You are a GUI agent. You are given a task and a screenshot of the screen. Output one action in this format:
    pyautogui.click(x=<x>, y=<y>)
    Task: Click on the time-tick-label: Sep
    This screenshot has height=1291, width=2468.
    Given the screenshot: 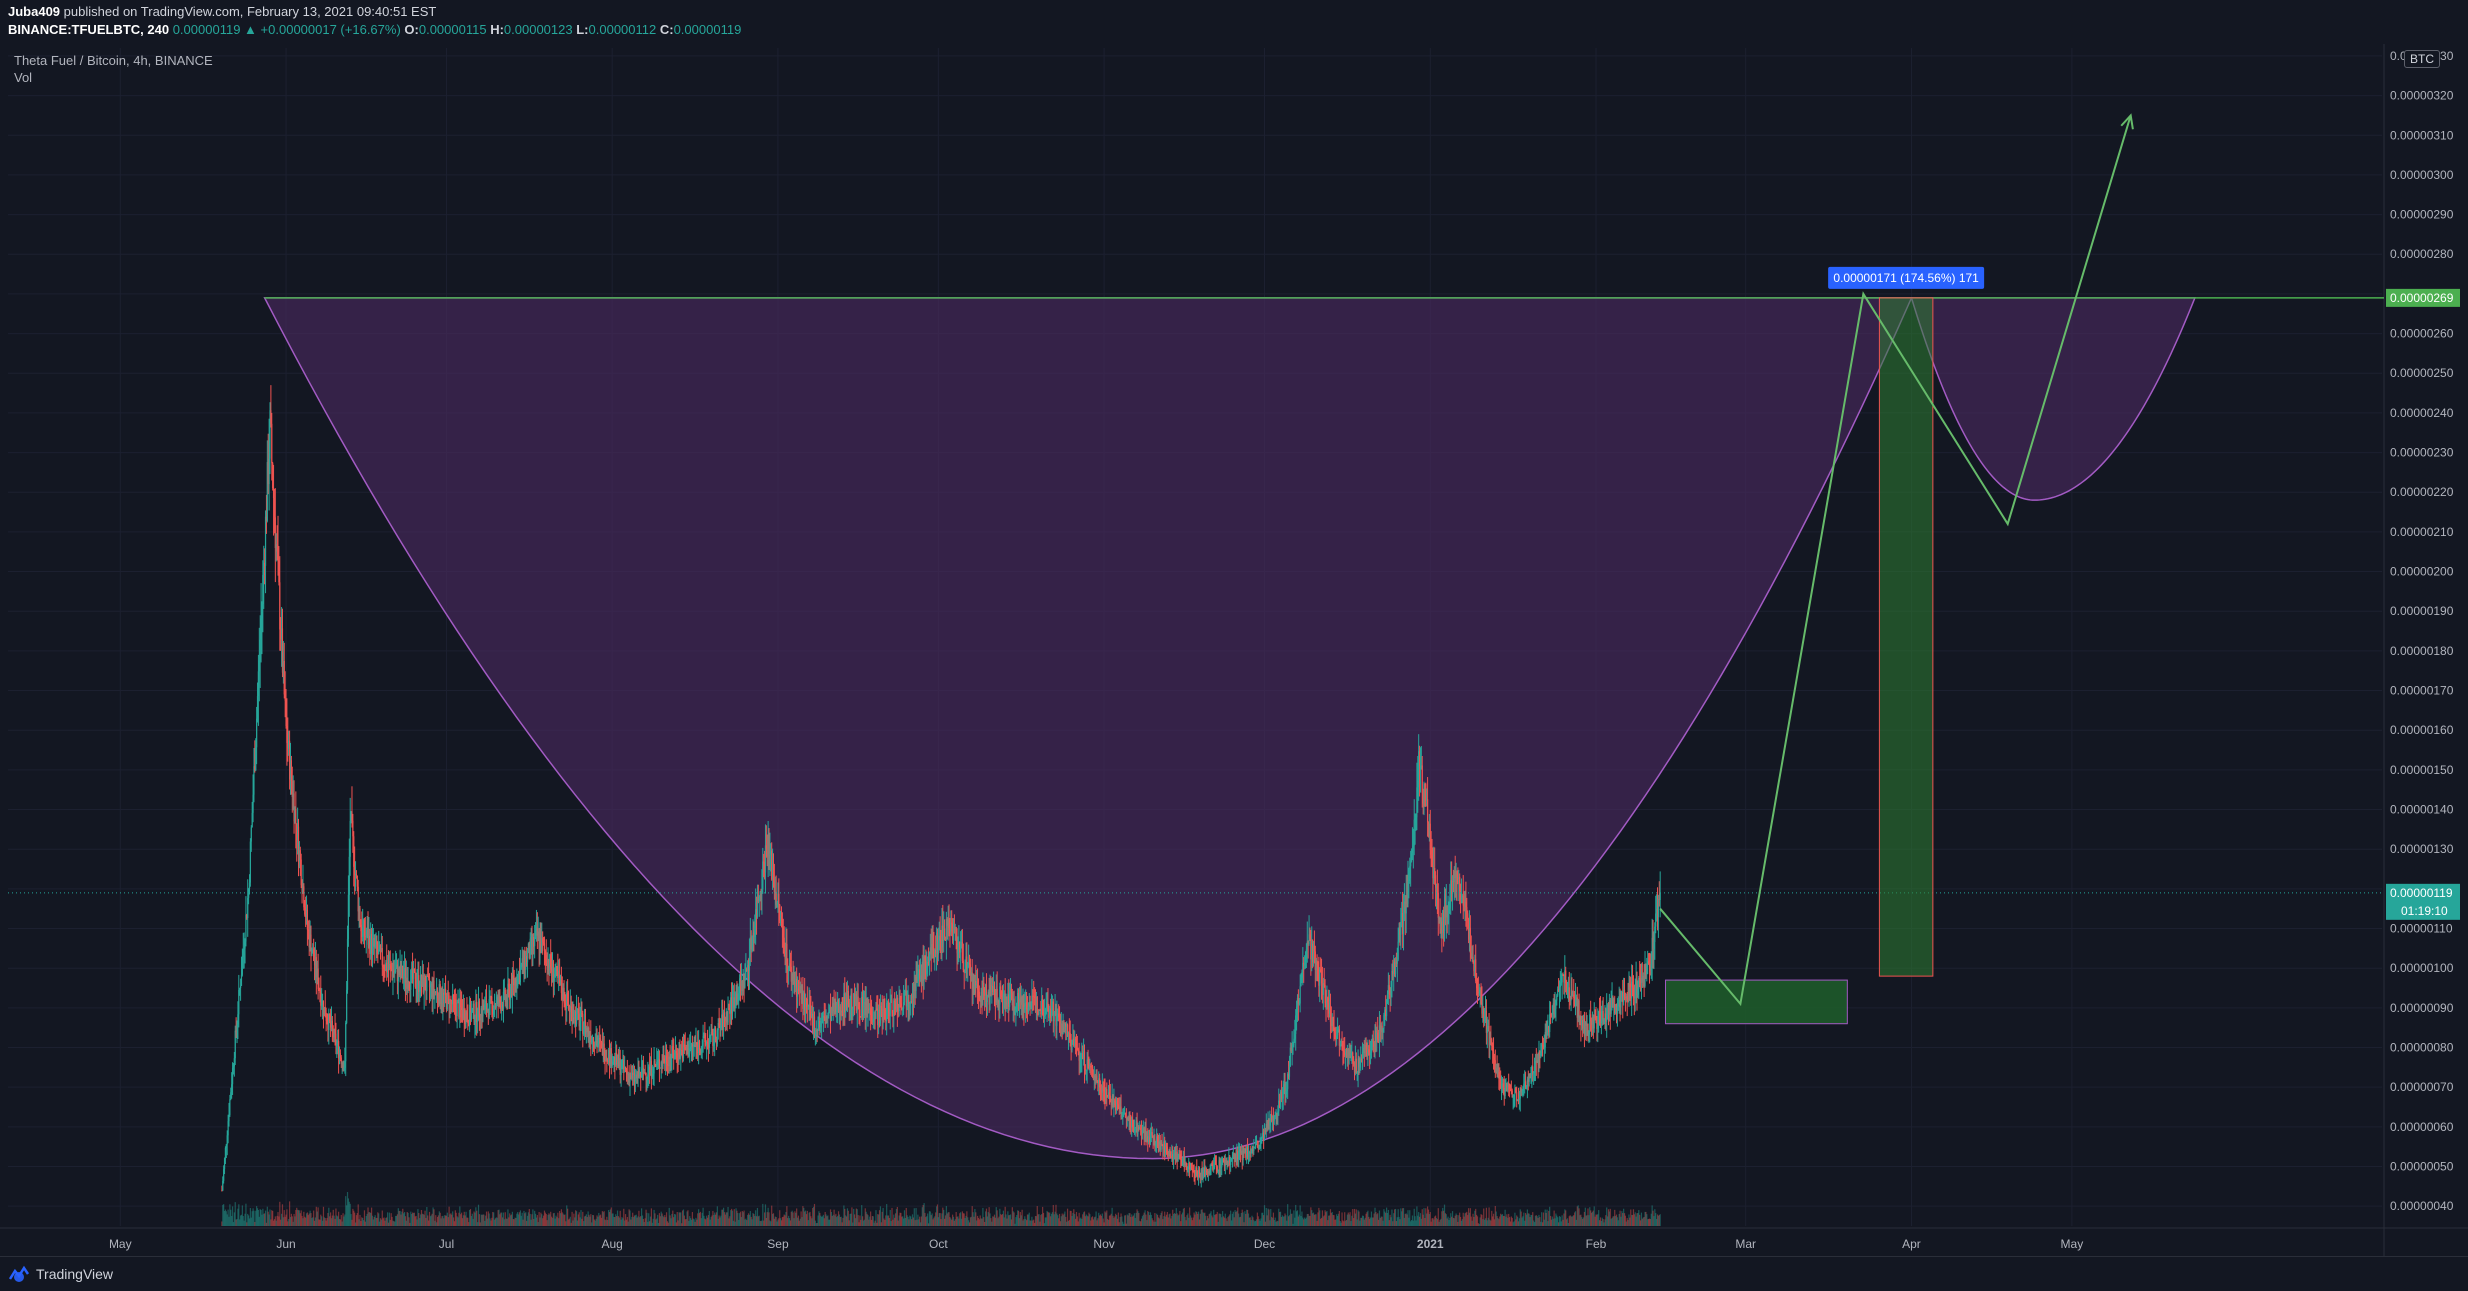 What is the action you would take?
    pyautogui.click(x=778, y=1244)
    